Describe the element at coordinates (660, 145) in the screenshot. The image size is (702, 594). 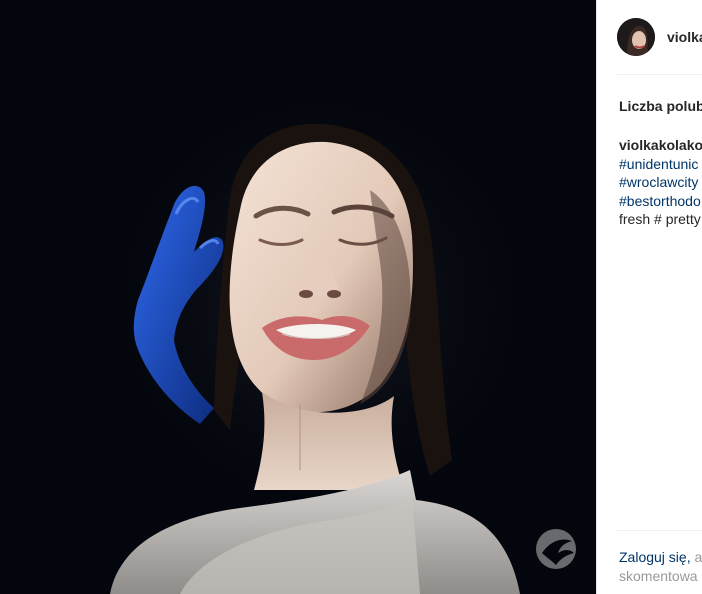
I see `caption-author-link: violkakolako` at that location.